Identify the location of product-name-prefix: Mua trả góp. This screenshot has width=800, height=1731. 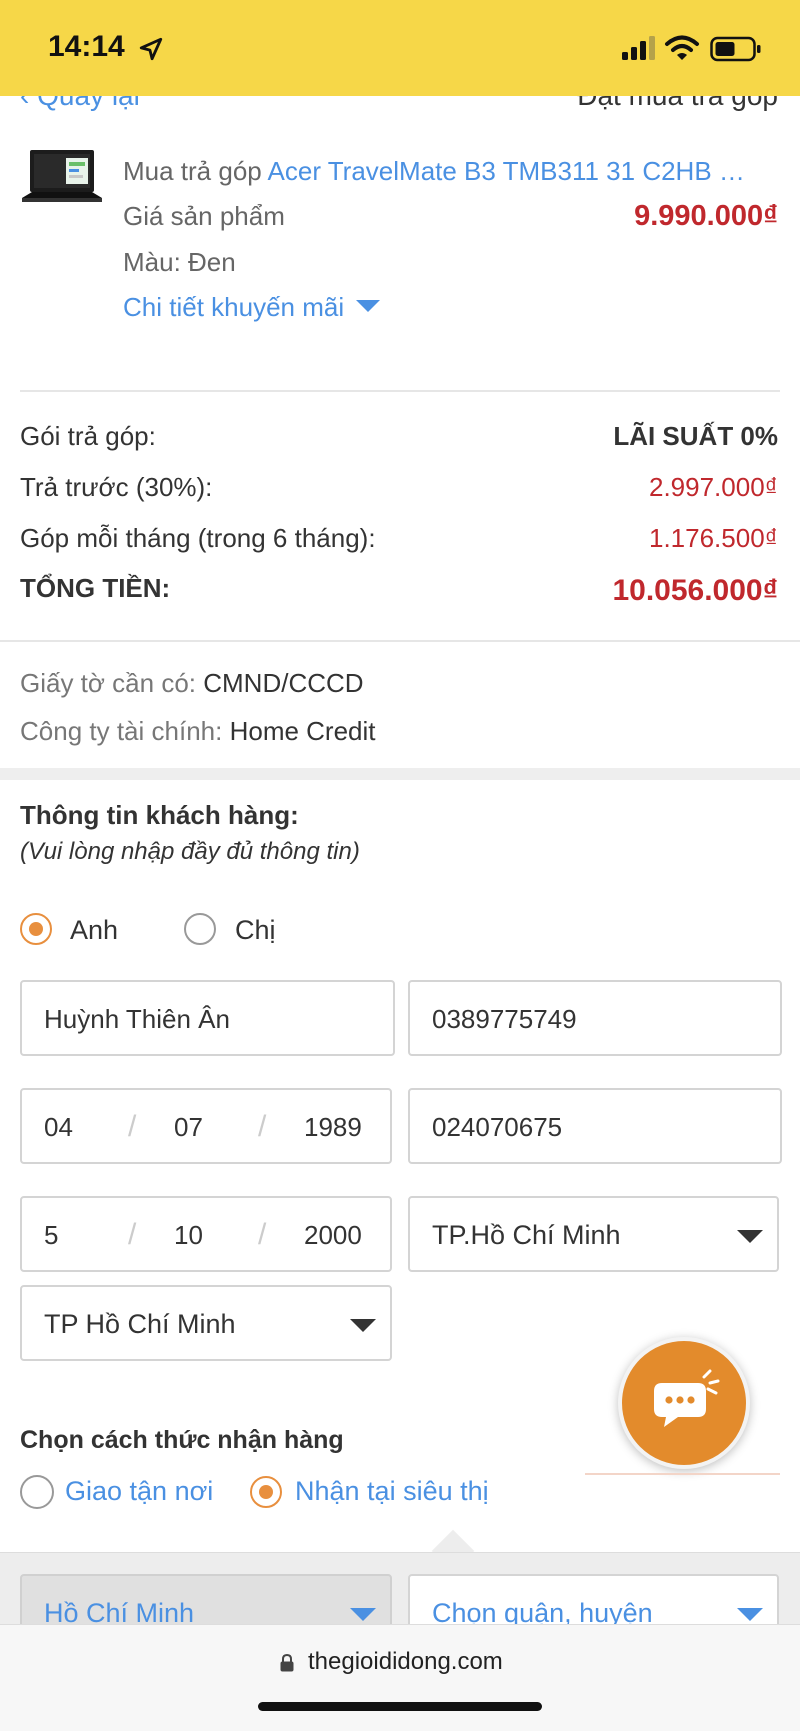
(192, 171).